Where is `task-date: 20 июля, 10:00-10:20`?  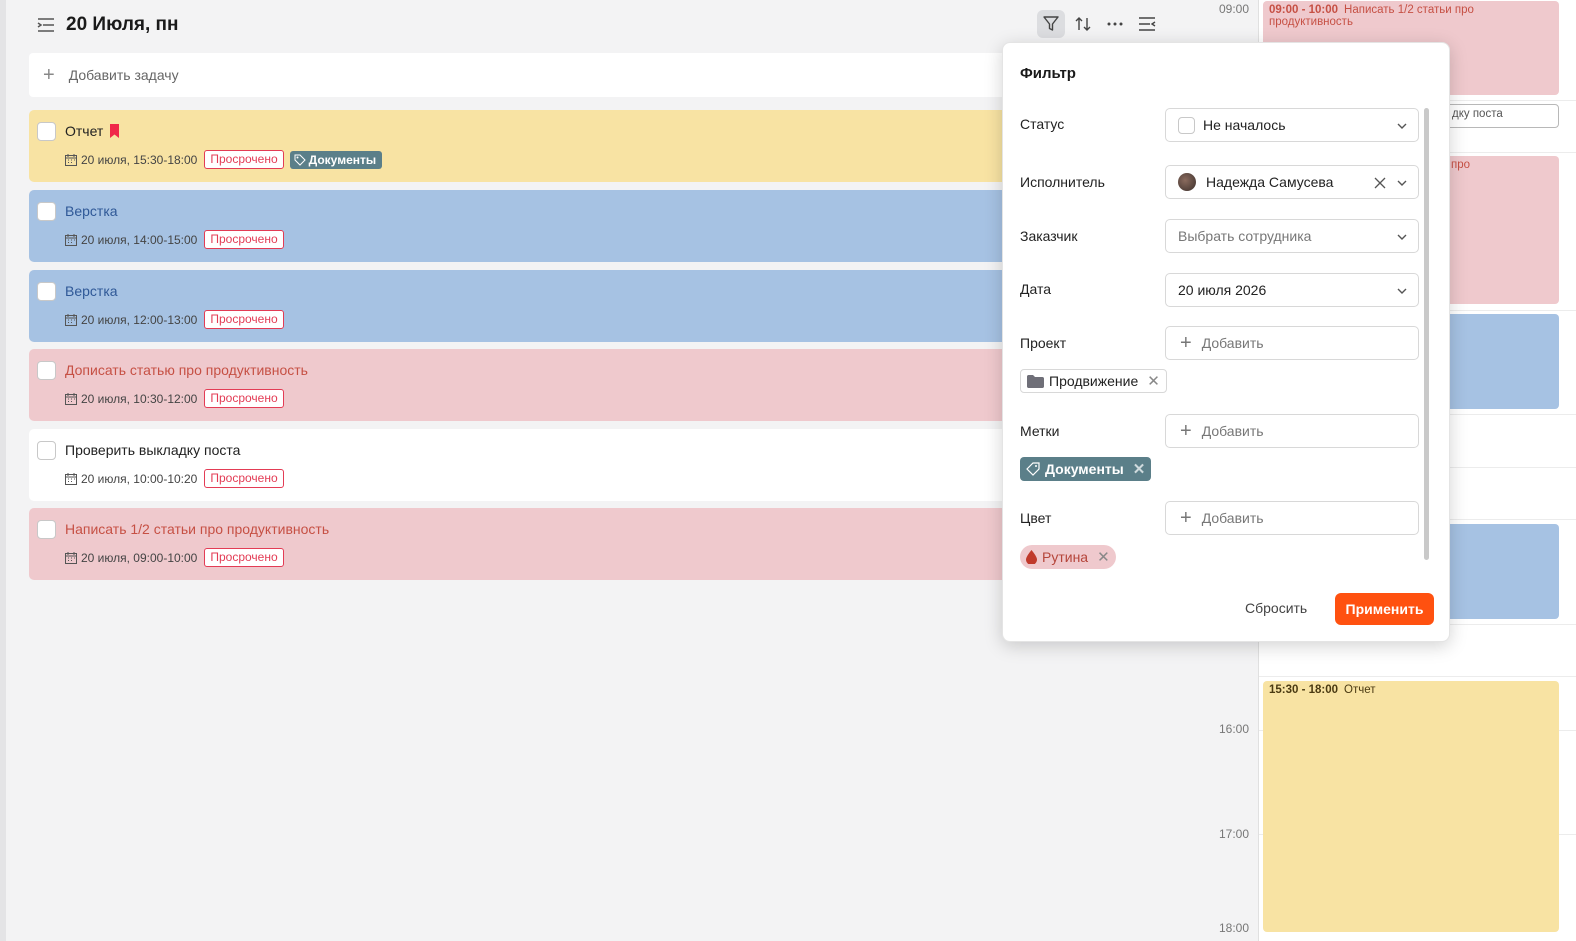 task-date: 20 июля, 10:00-10:20 is located at coordinates (139, 478).